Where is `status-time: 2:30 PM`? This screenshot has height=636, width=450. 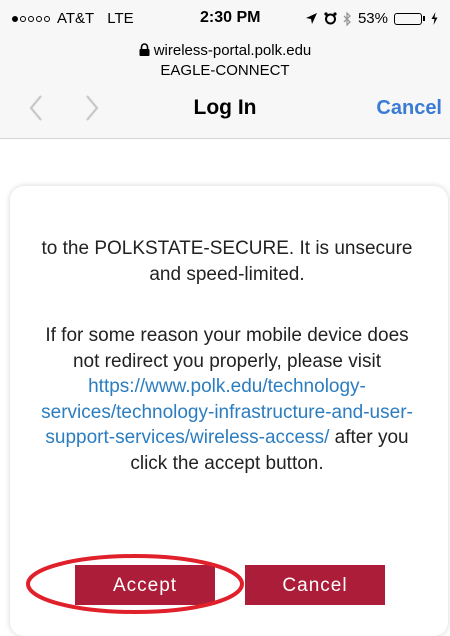
status-time: 2:30 PM is located at coordinates (230, 17).